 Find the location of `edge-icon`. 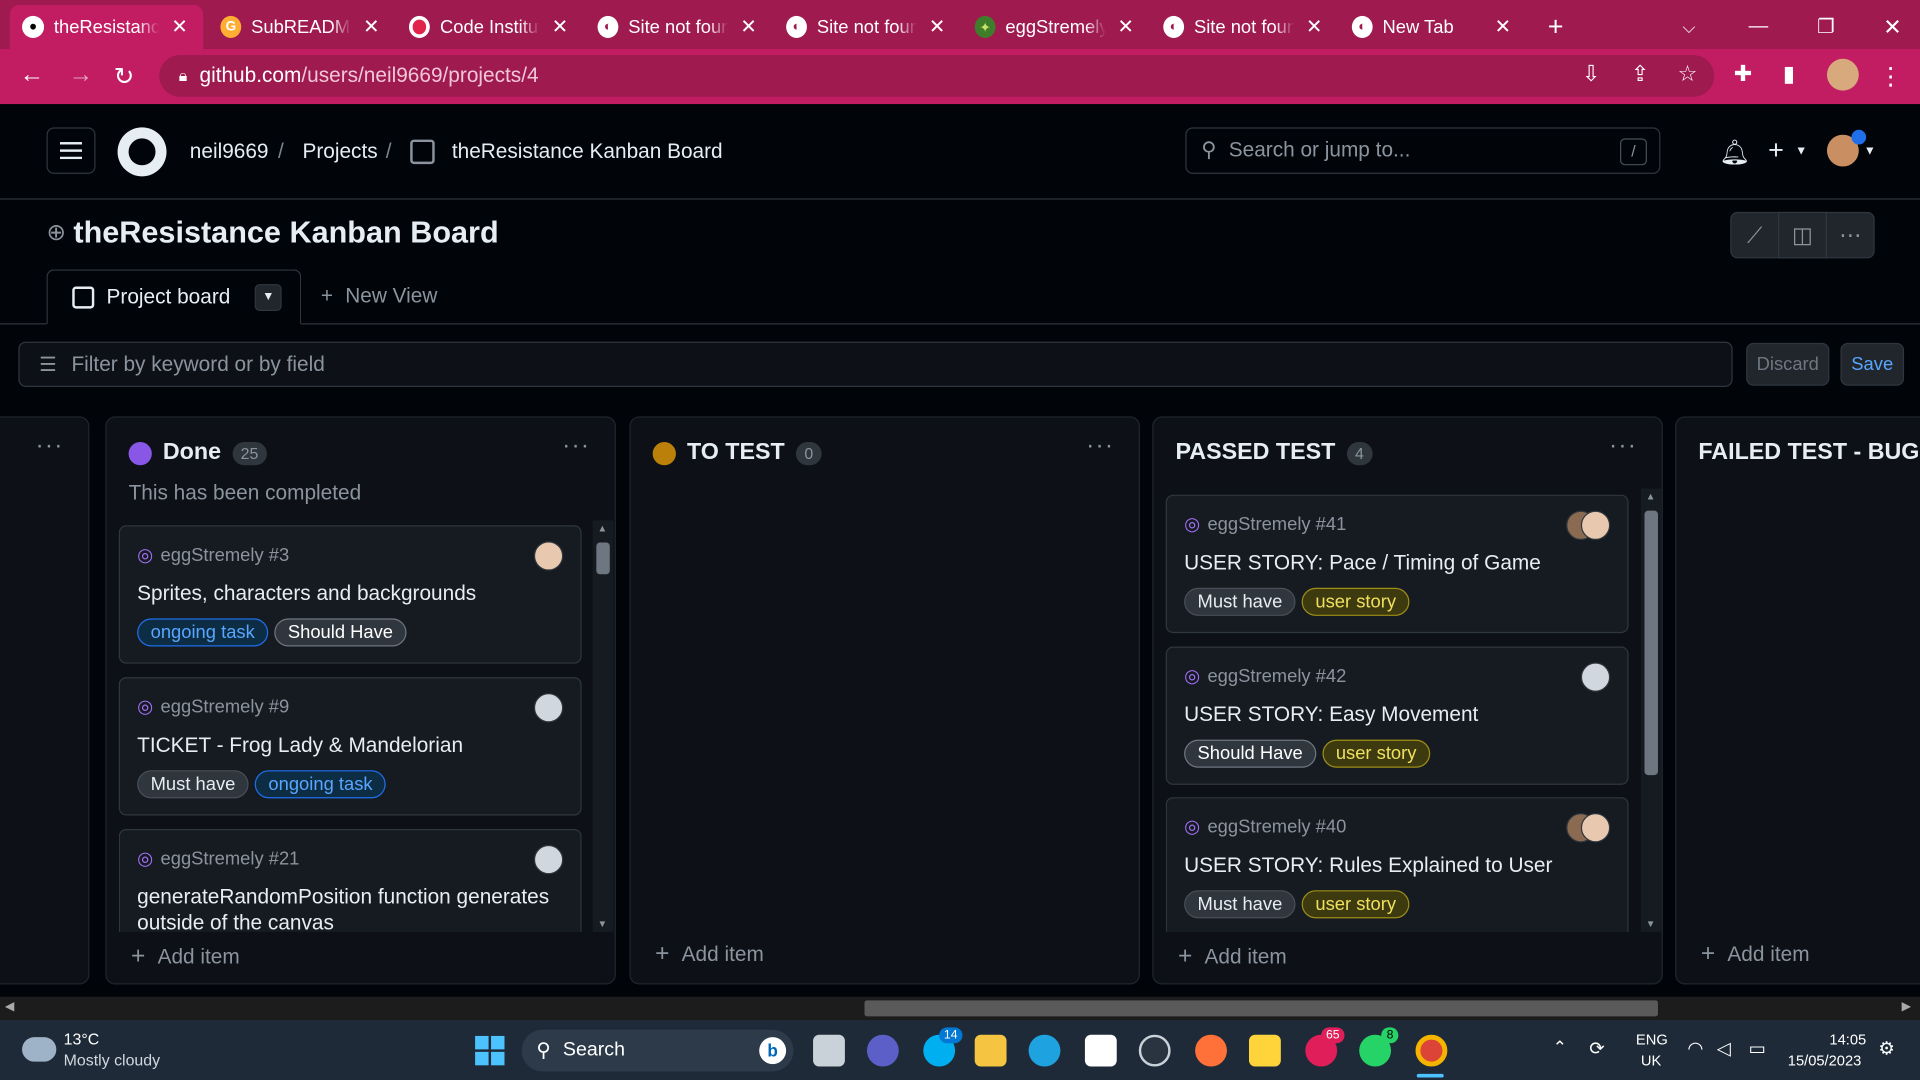

edge-icon is located at coordinates (1044, 1050).